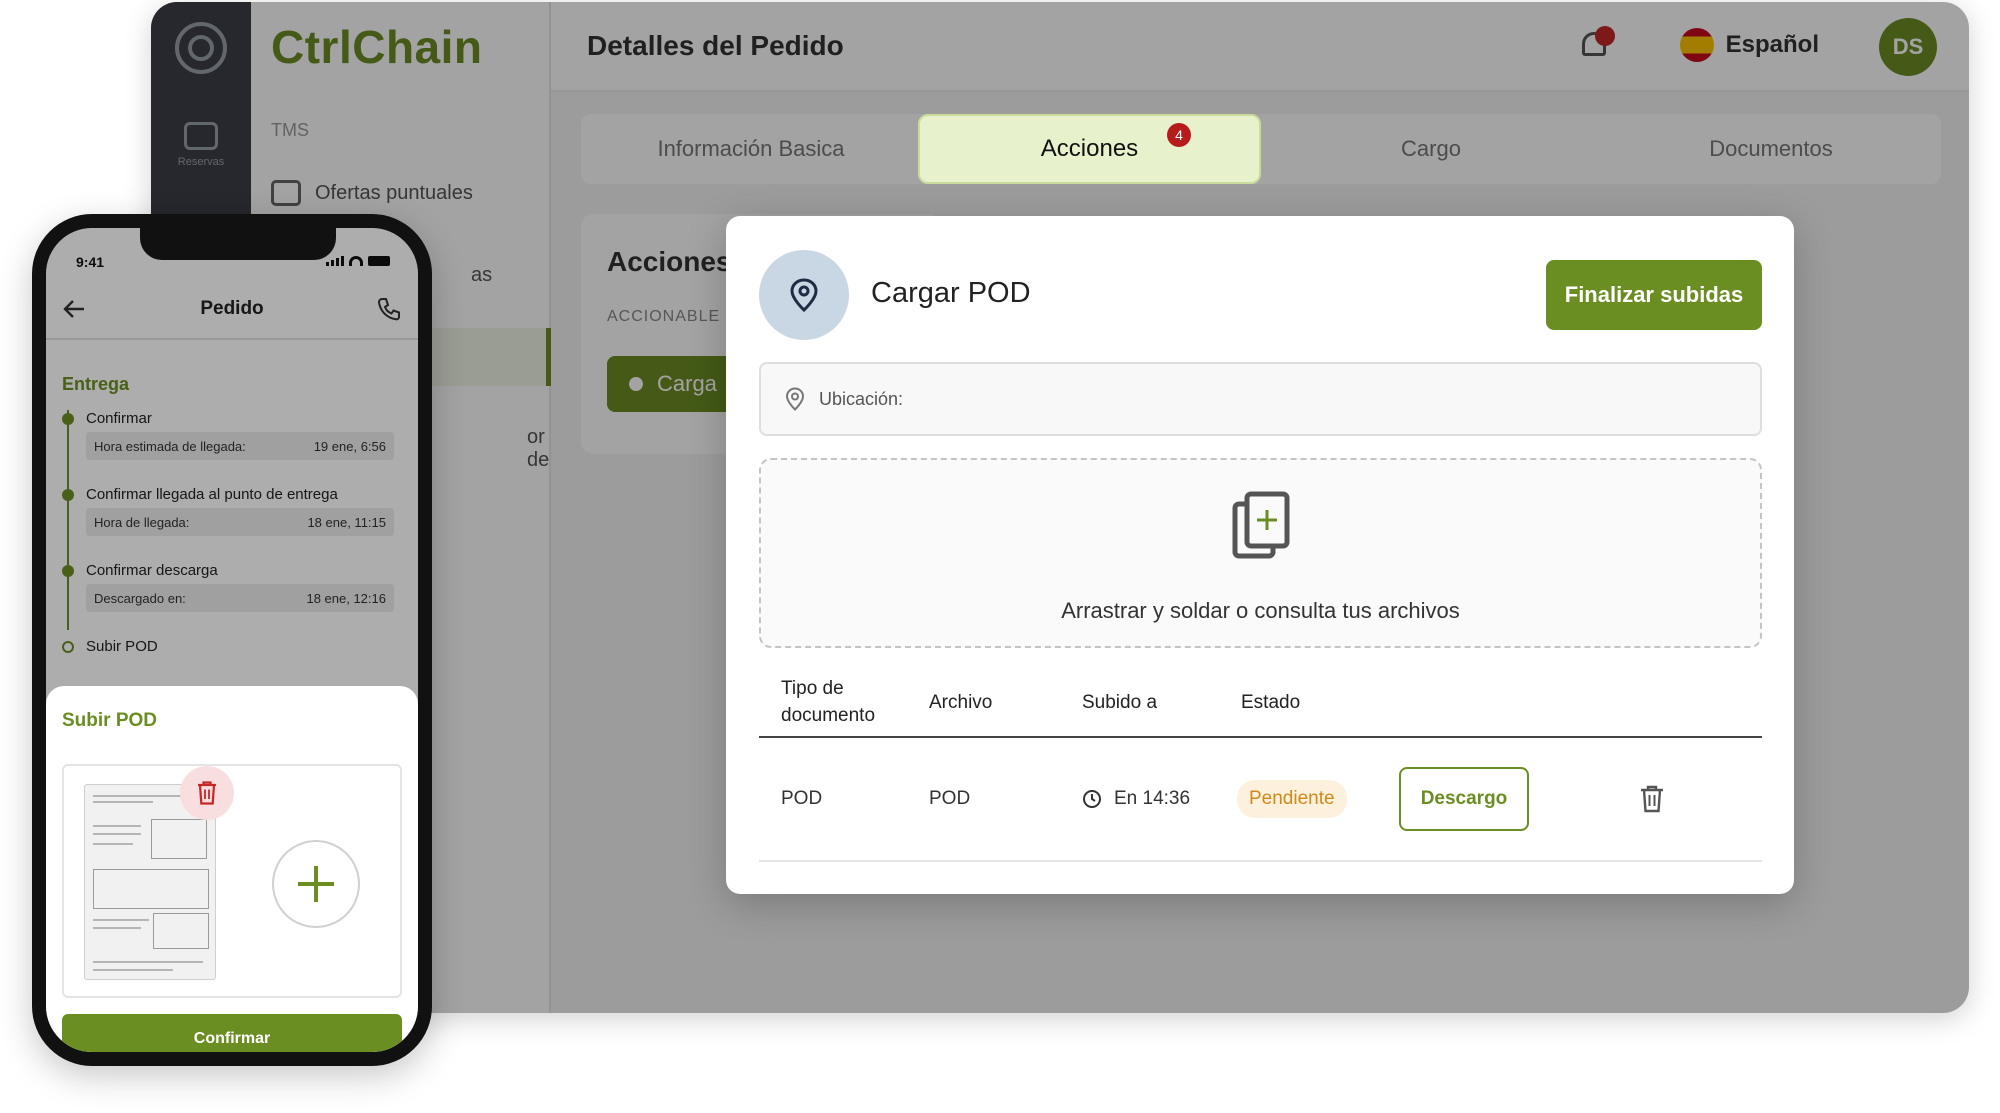  What do you see at coordinates (1654, 295) in the screenshot?
I see `finish-uploads-button: Finalizar subidas` at bounding box center [1654, 295].